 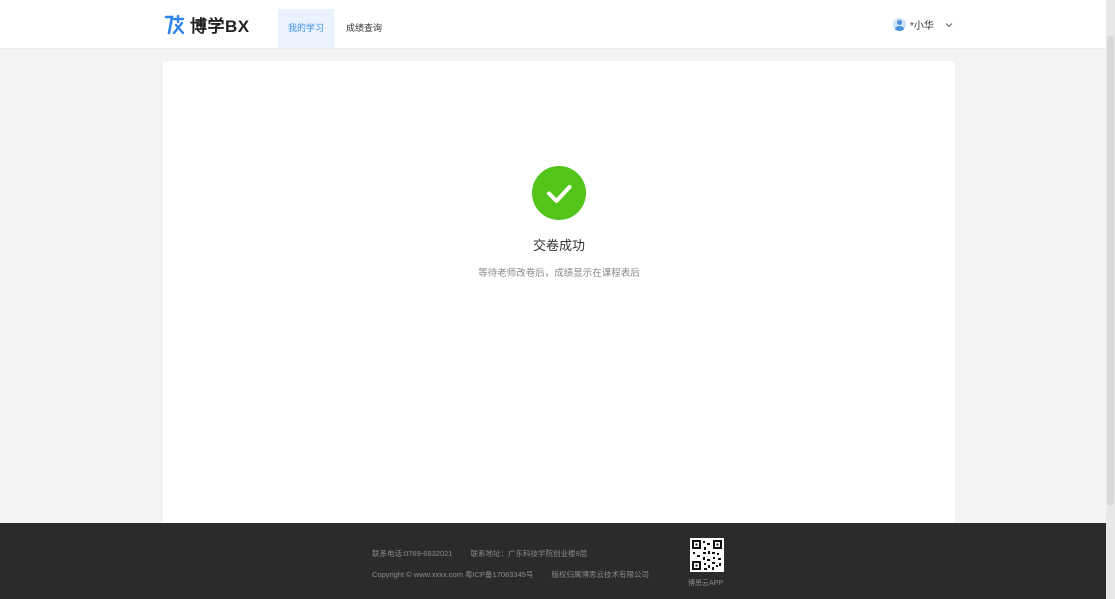 I want to click on footer-address: 联系地址：广东科技学院创业楼9层, so click(x=529, y=553).